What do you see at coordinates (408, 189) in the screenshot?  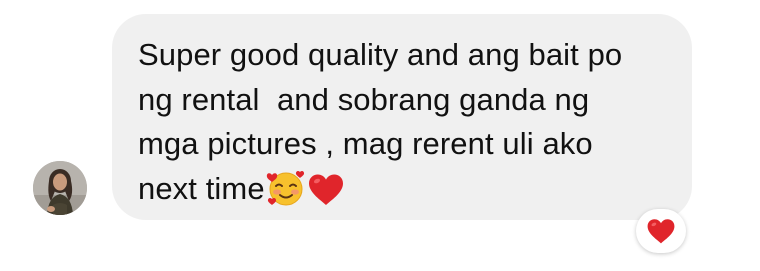 I see `message-line-last: next time` at bounding box center [408, 189].